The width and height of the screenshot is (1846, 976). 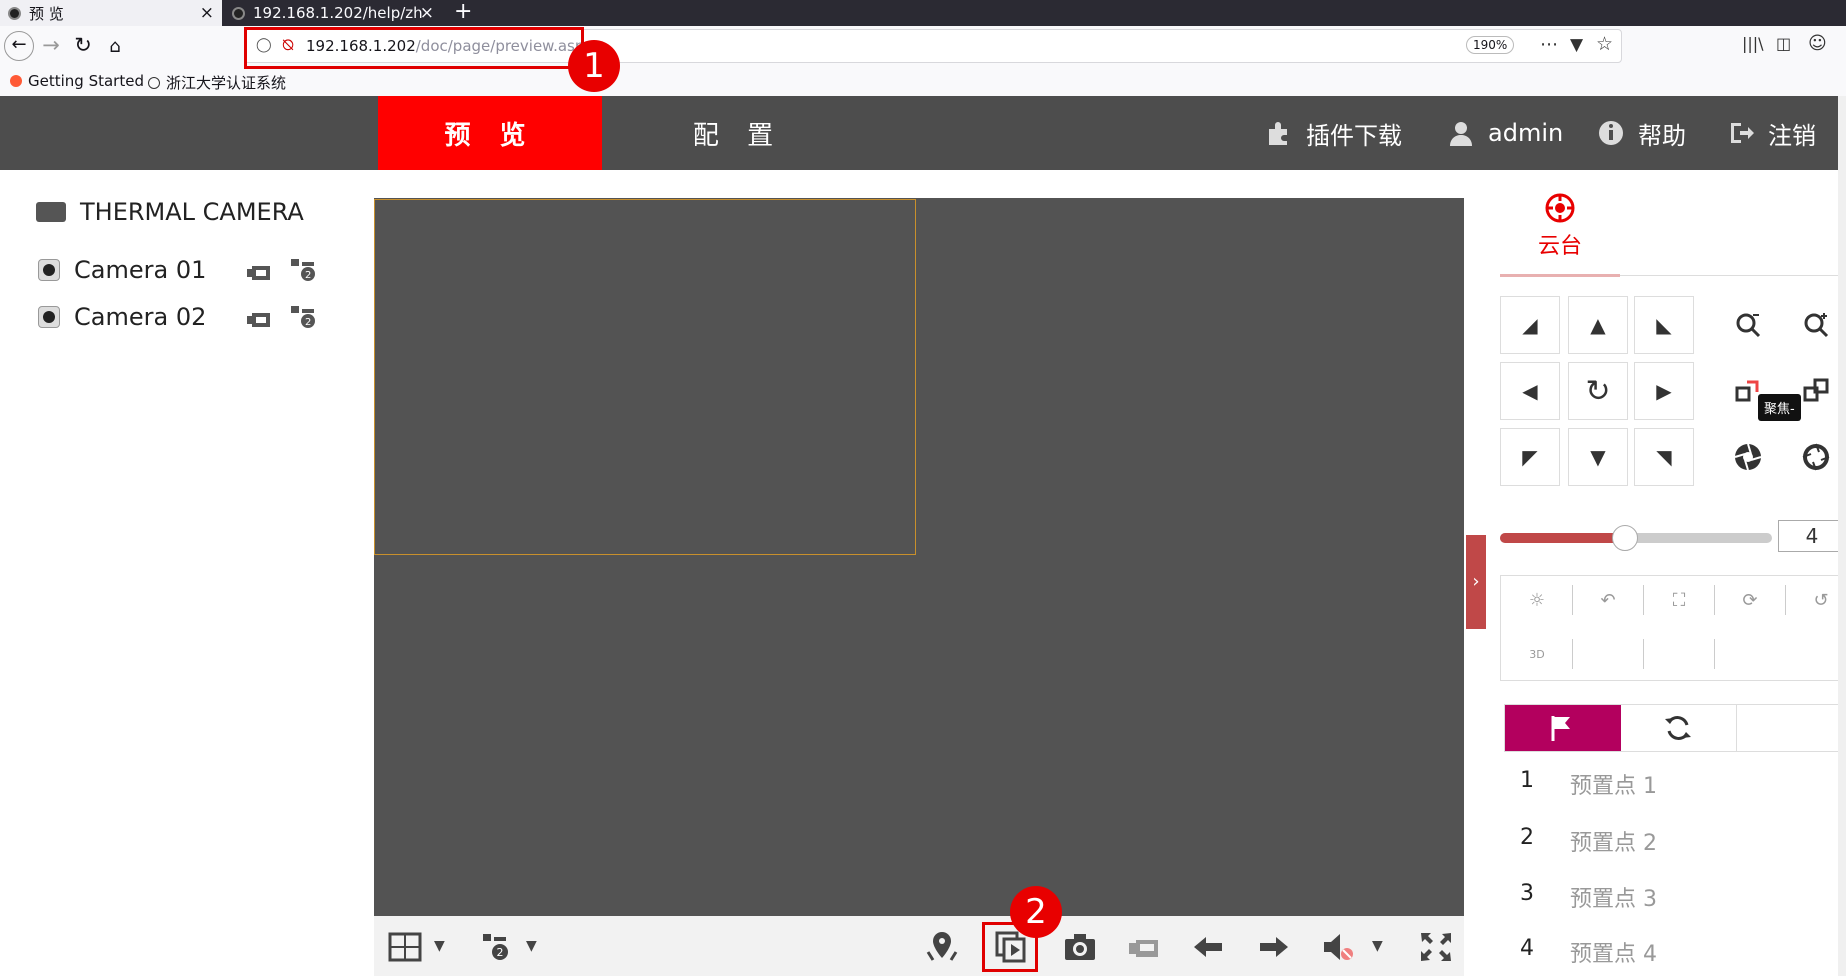 What do you see at coordinates (1537, 654) in the screenshot?
I see `3d-position-button: 3D` at bounding box center [1537, 654].